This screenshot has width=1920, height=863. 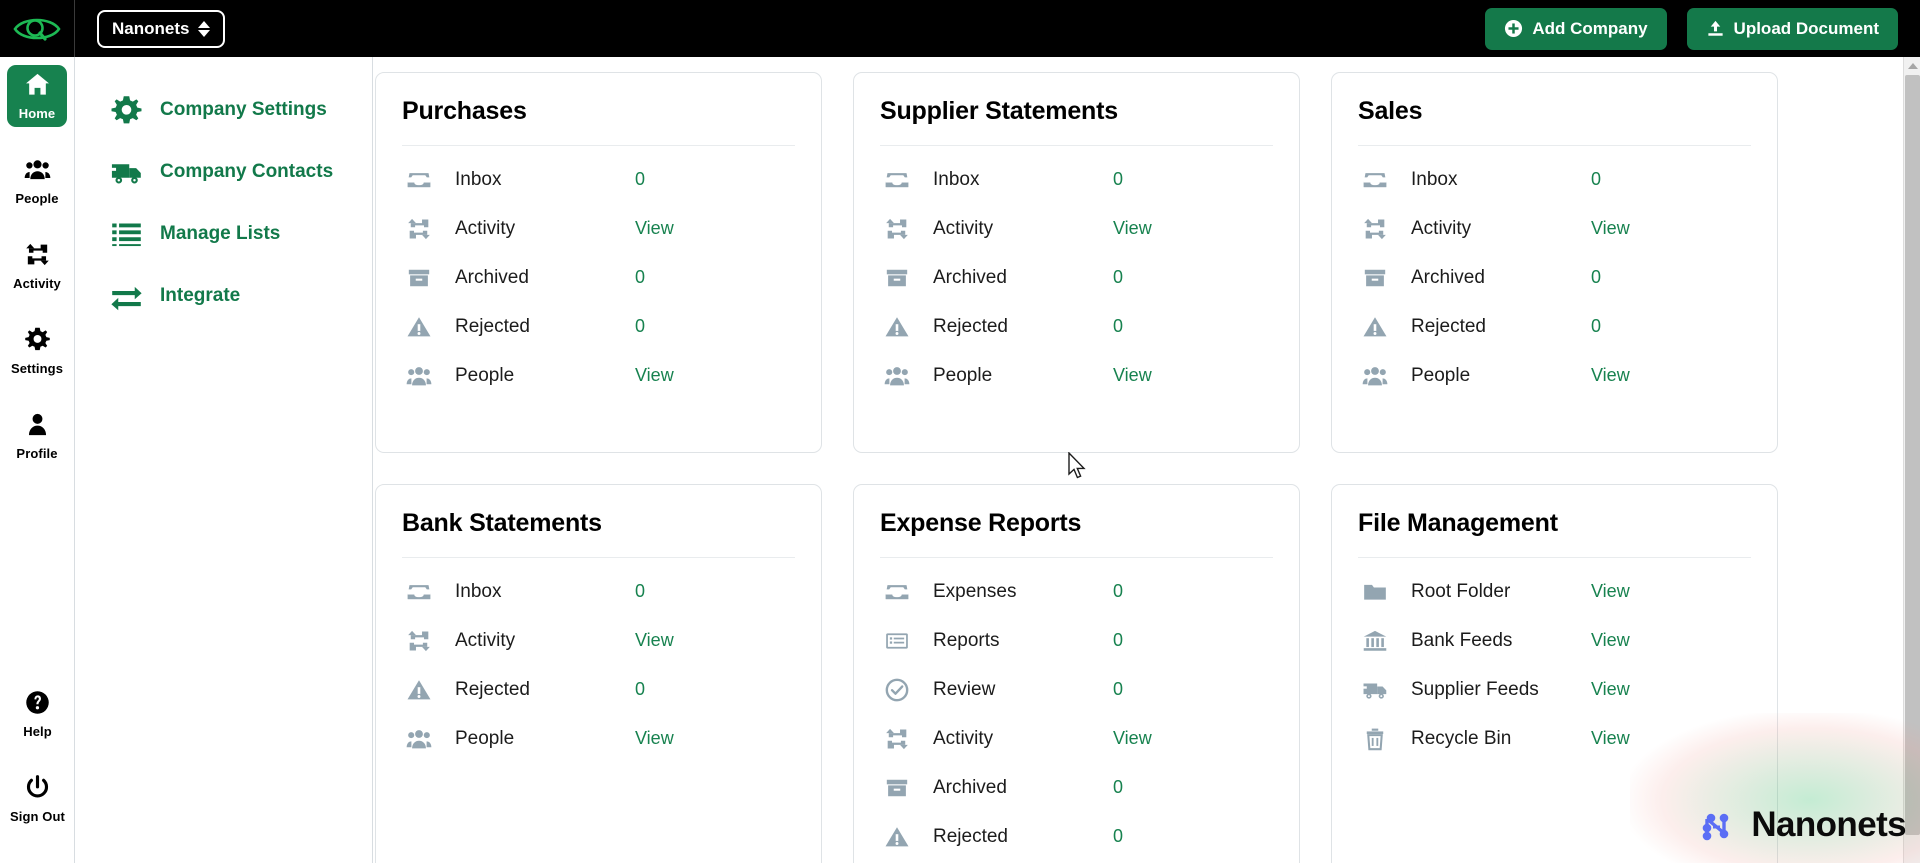 What do you see at coordinates (37, 266) in the screenshot?
I see `rail-item-activity: Activity` at bounding box center [37, 266].